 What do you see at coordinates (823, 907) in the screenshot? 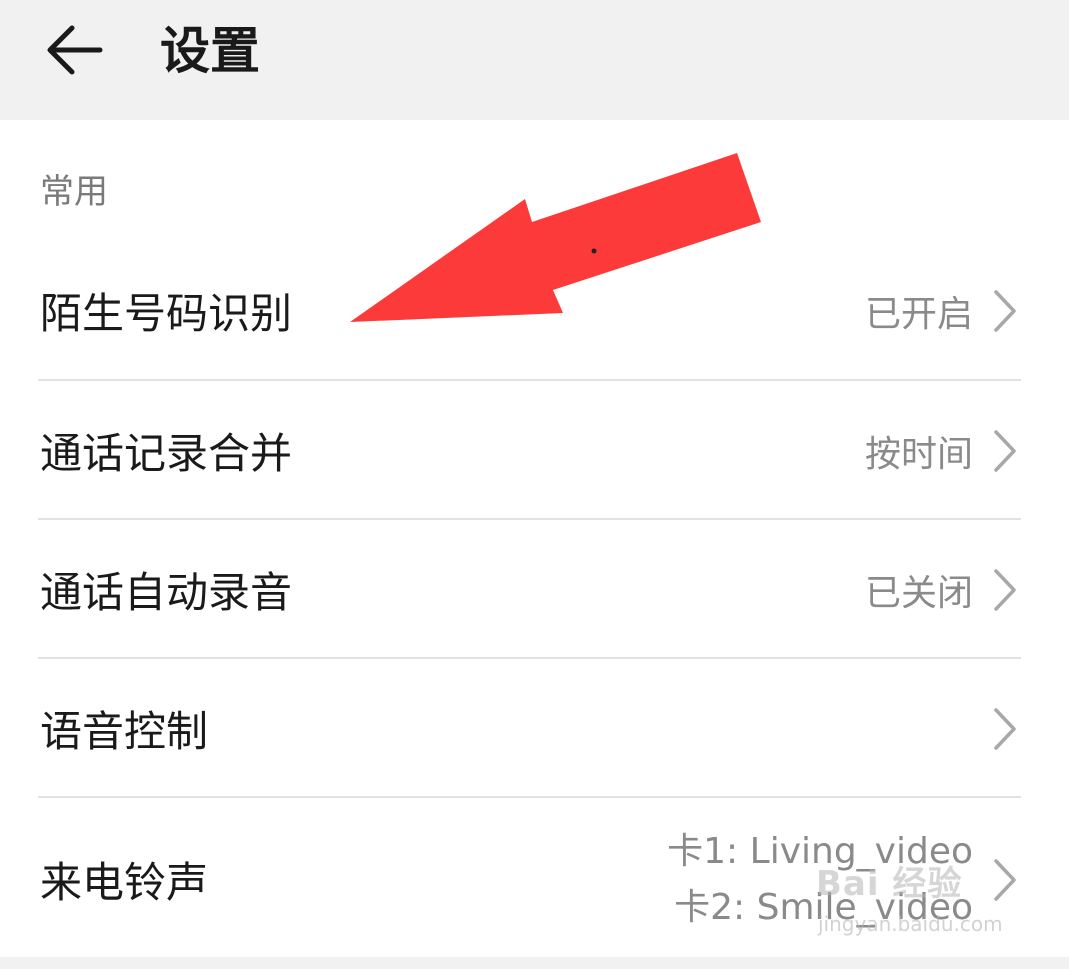
I see `sim2-ringtone: 卡2: Smile_video` at bounding box center [823, 907].